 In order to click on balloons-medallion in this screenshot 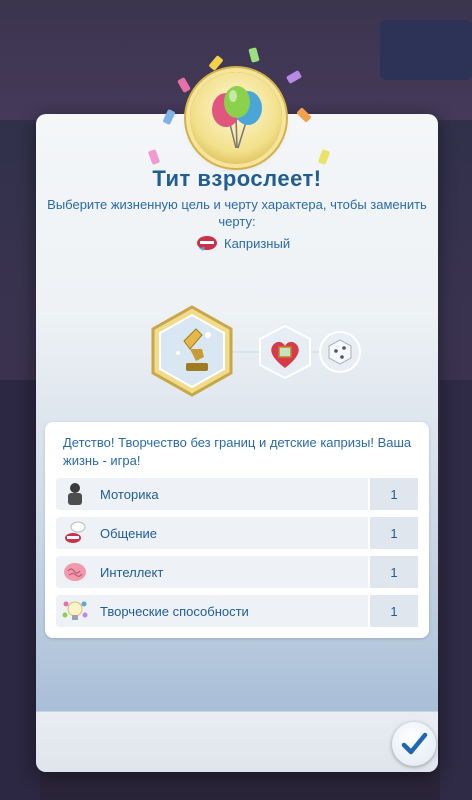, I will do `click(236, 118)`.